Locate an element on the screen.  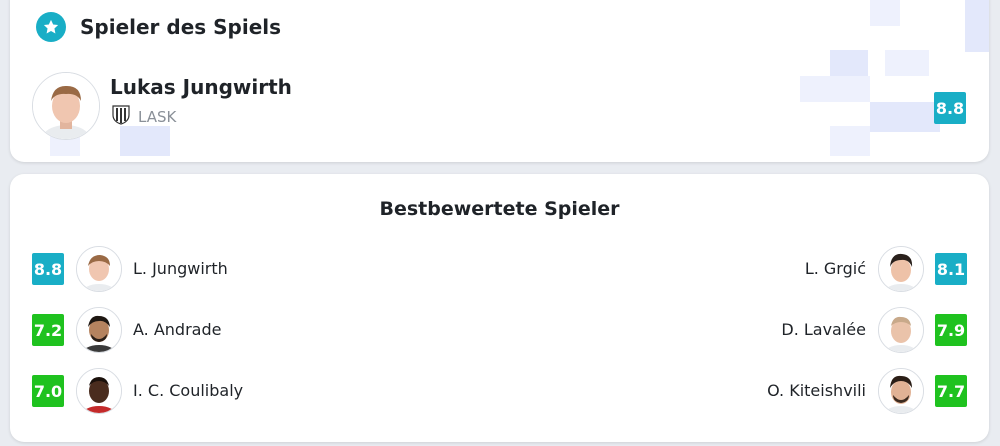
player-row: 8.8 L. Jungwirth L. Grgić 8.1 is located at coordinates (499, 269).